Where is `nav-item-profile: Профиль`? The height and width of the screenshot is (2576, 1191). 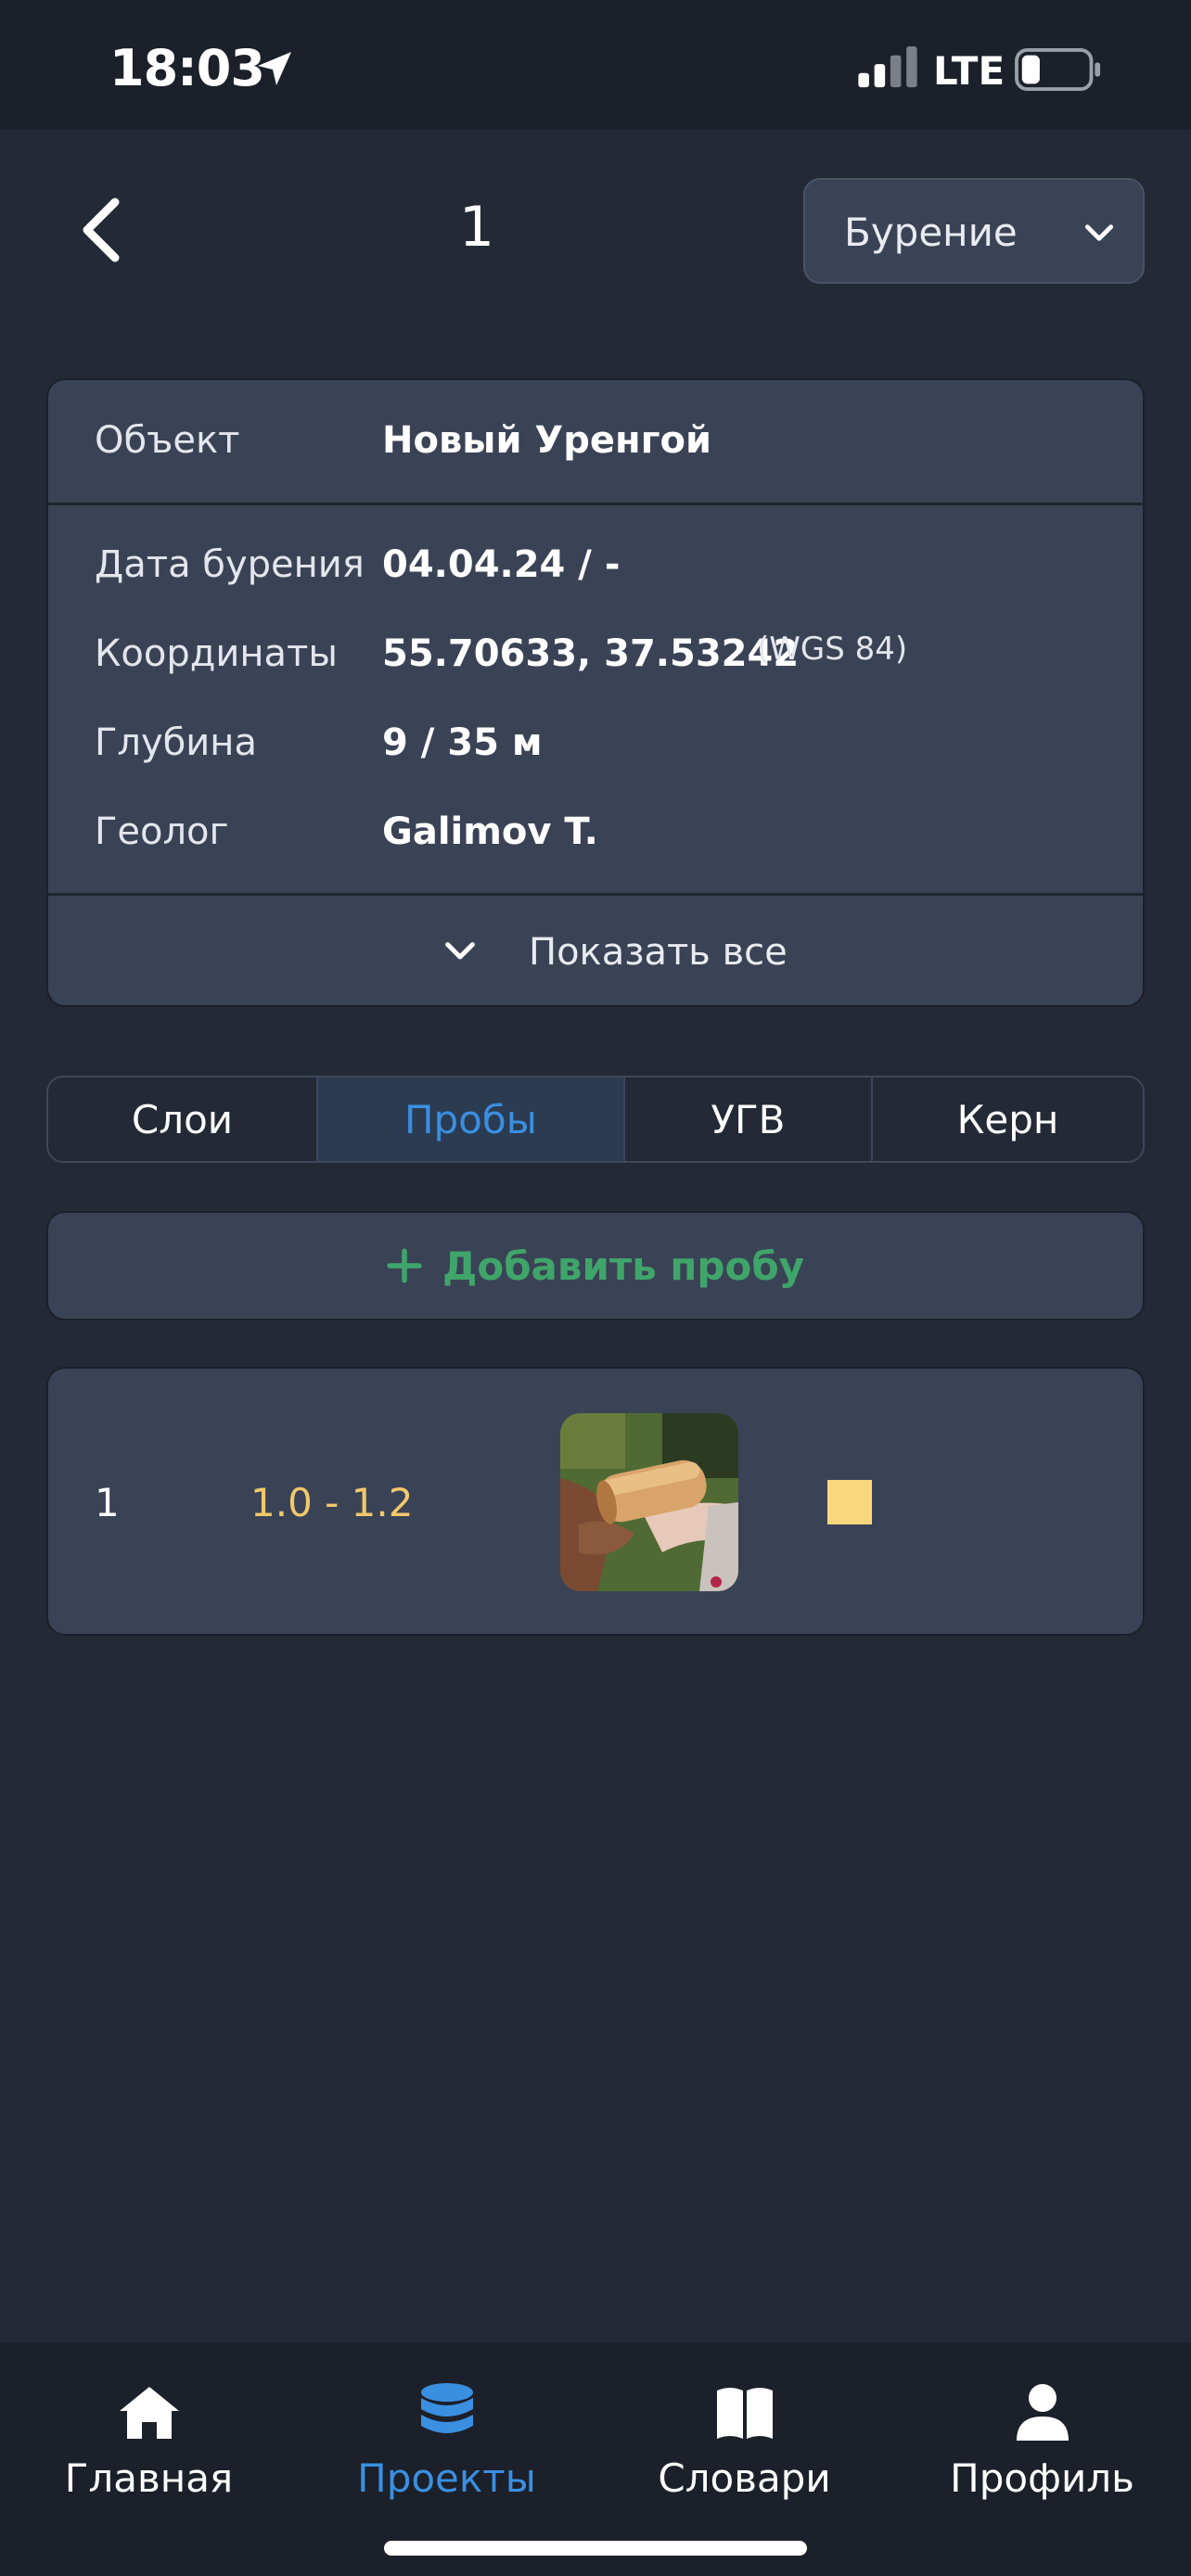 nav-item-profile: Профиль is located at coordinates (1042, 2435).